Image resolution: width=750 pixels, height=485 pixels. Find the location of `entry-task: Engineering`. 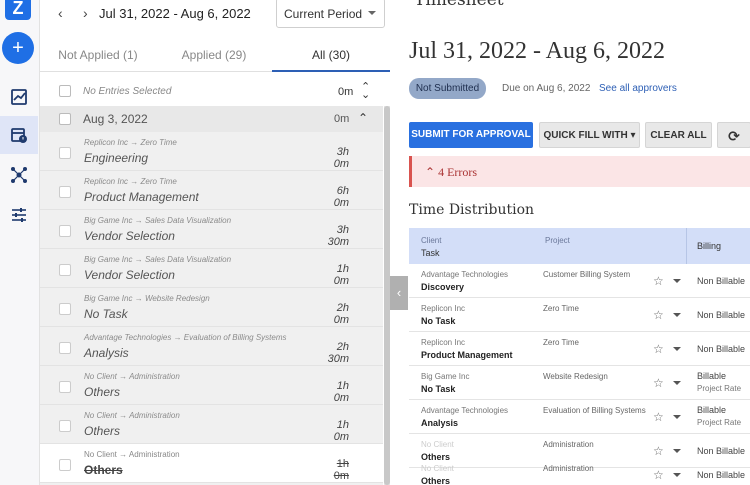

entry-task: Engineering is located at coordinates (116, 158).